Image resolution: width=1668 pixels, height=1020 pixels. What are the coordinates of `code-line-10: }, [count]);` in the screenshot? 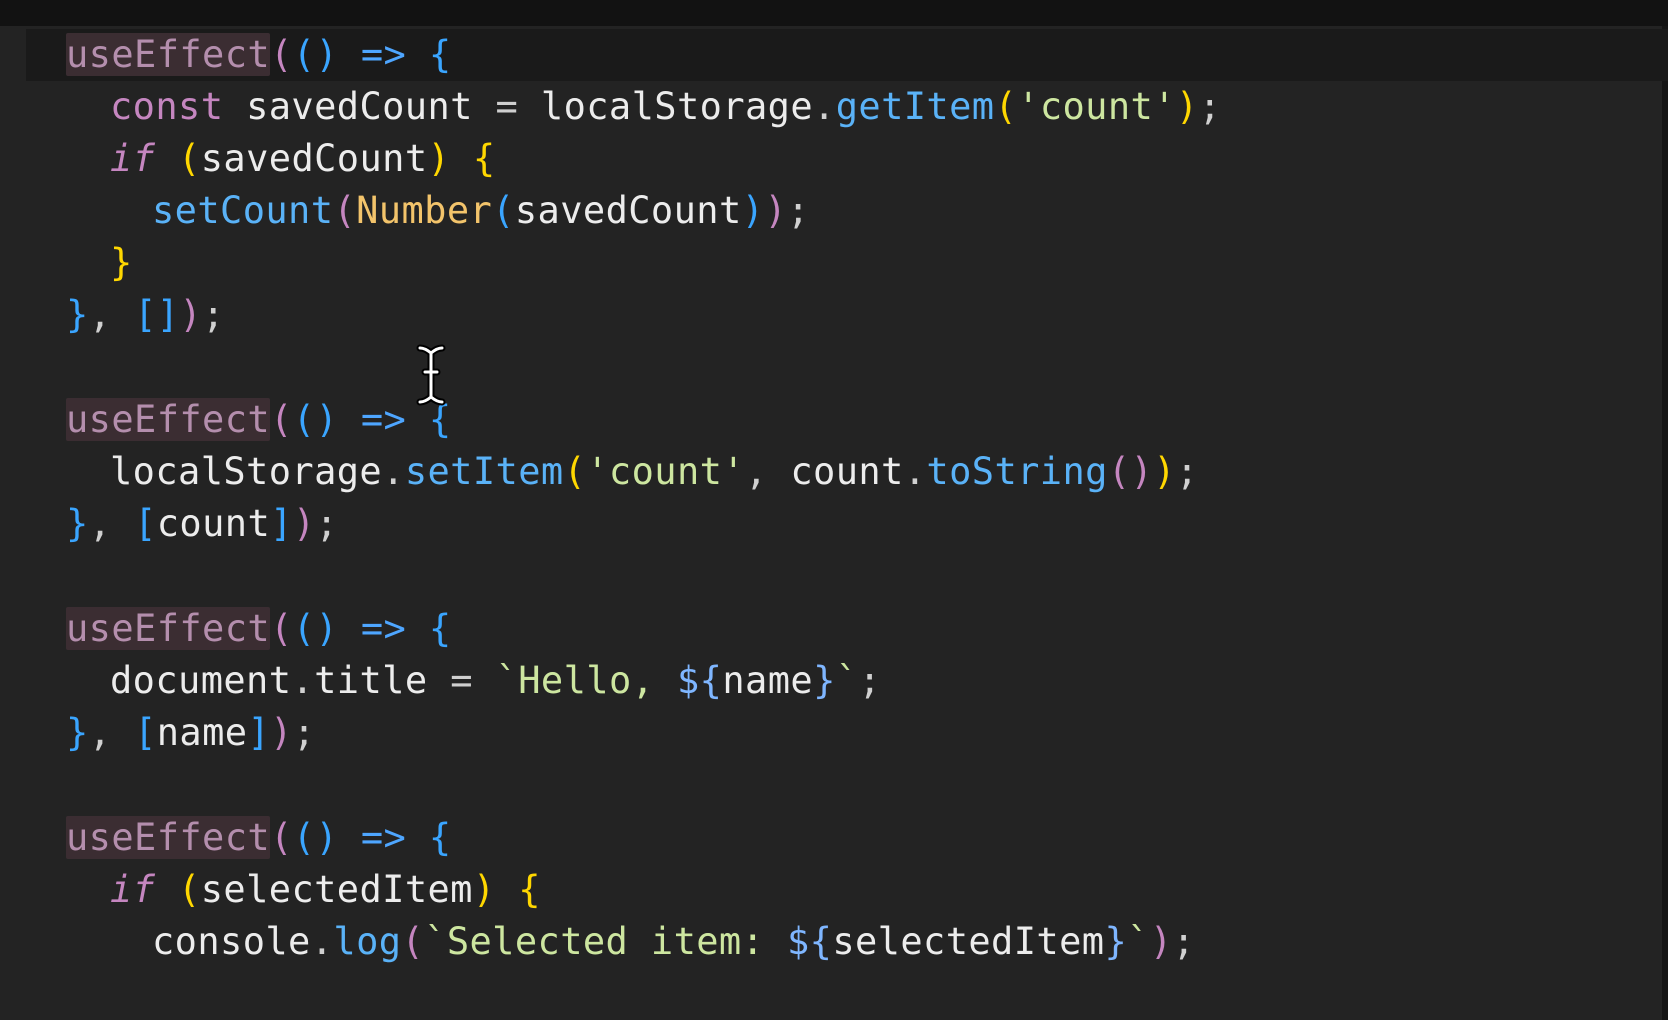 It's located at (202, 524).